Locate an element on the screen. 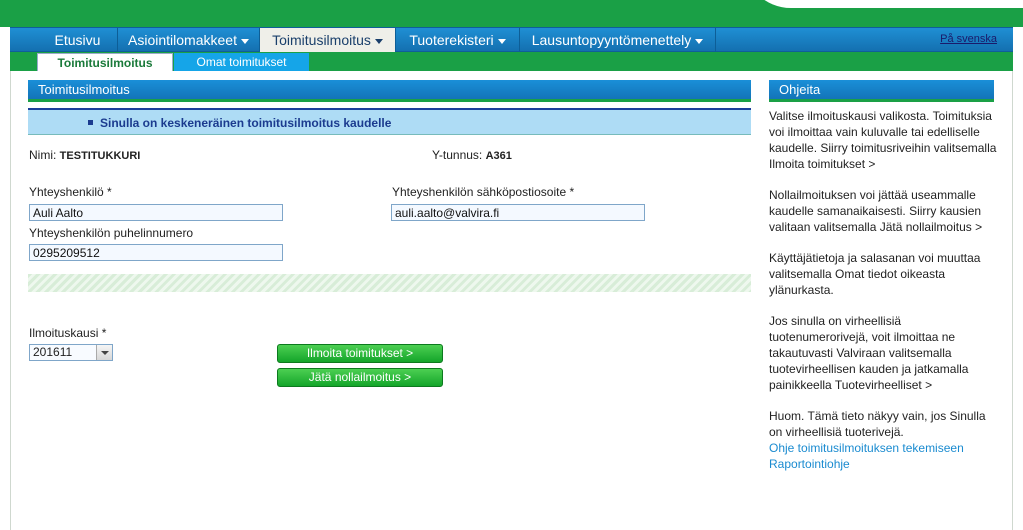 The height and width of the screenshot is (530, 1023). nav-item-label: Toimitusilmoitus is located at coordinates (321, 40).